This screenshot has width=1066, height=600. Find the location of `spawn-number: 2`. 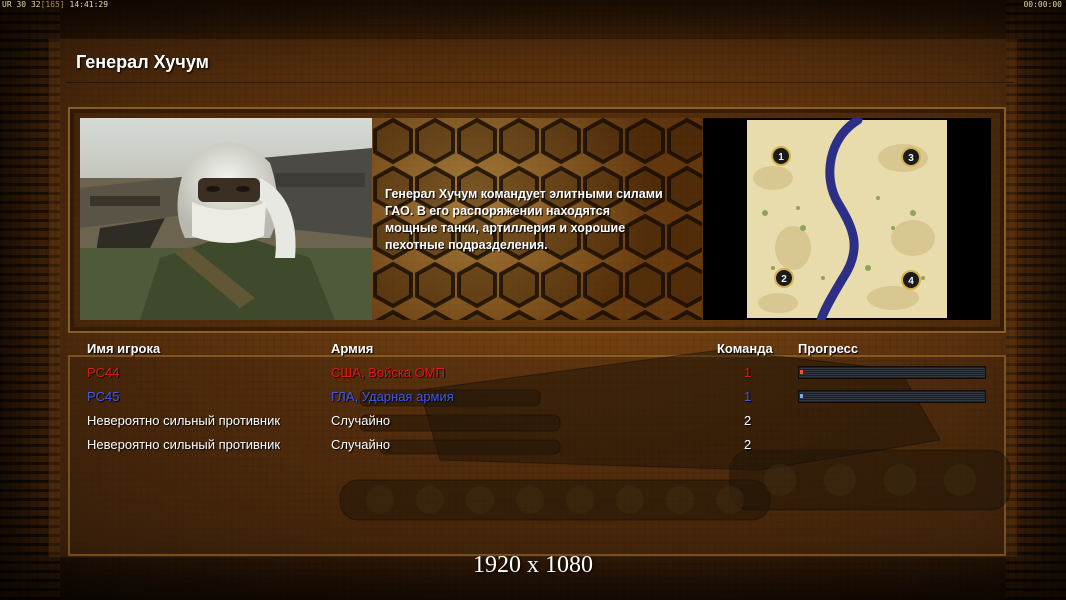

spawn-number: 2 is located at coordinates (784, 279).